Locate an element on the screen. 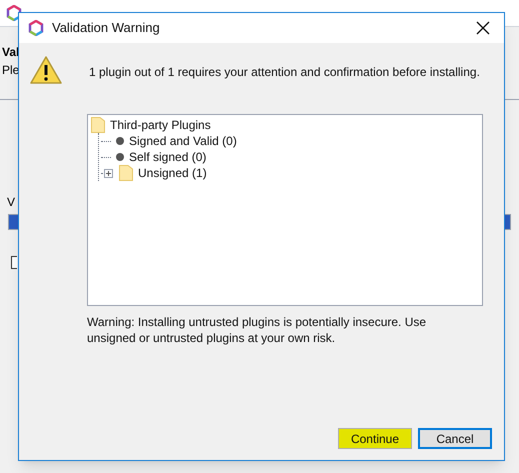 The image size is (519, 473). close-icon is located at coordinates (483, 28).